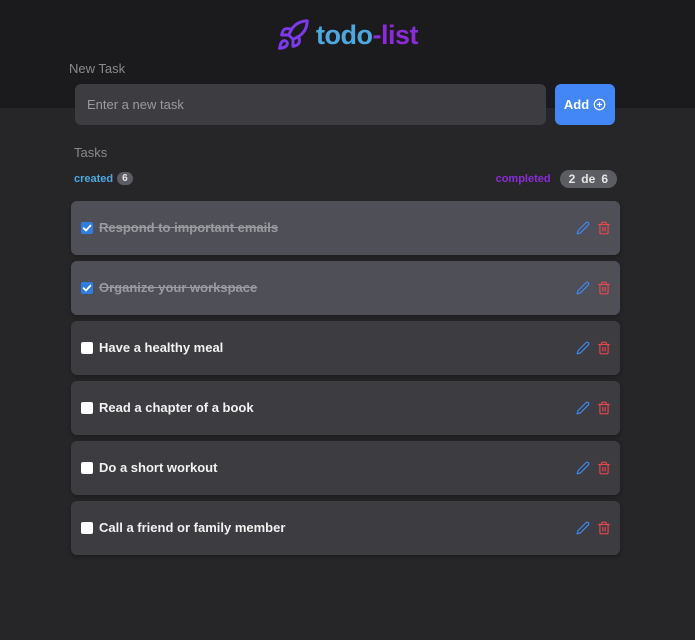  What do you see at coordinates (345, 288) in the screenshot?
I see `task-item: Organize your workspace` at bounding box center [345, 288].